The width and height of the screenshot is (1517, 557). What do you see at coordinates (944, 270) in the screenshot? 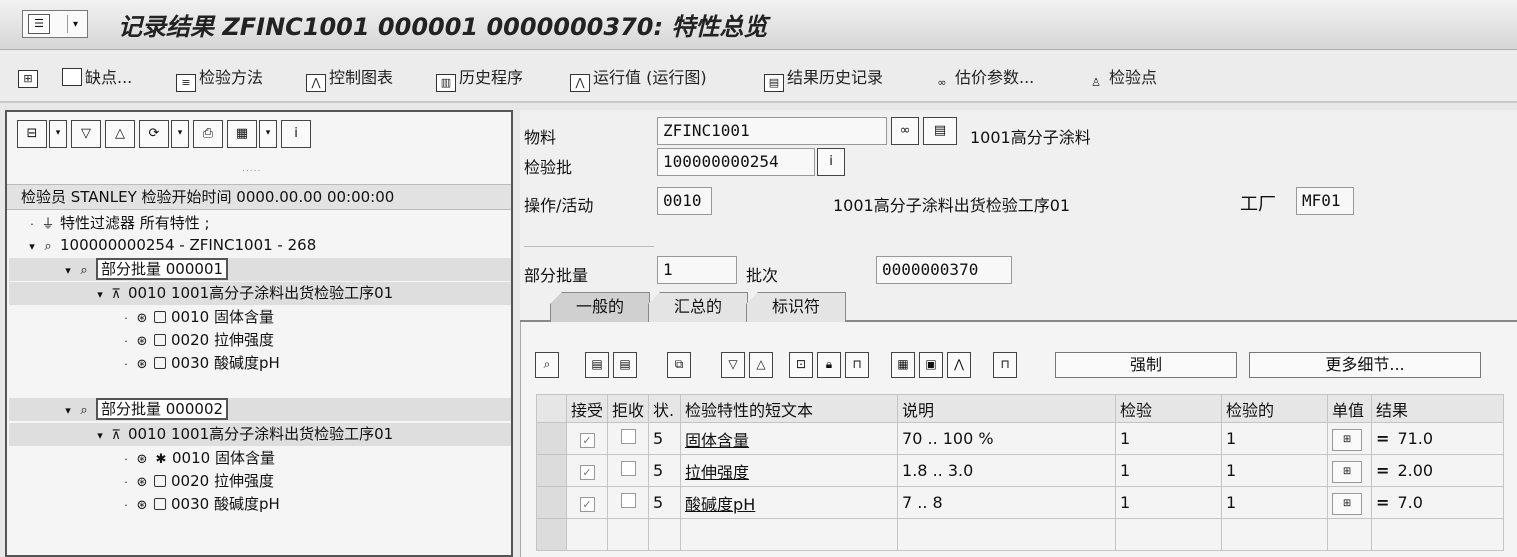
I see `batch-field: 0000000370` at bounding box center [944, 270].